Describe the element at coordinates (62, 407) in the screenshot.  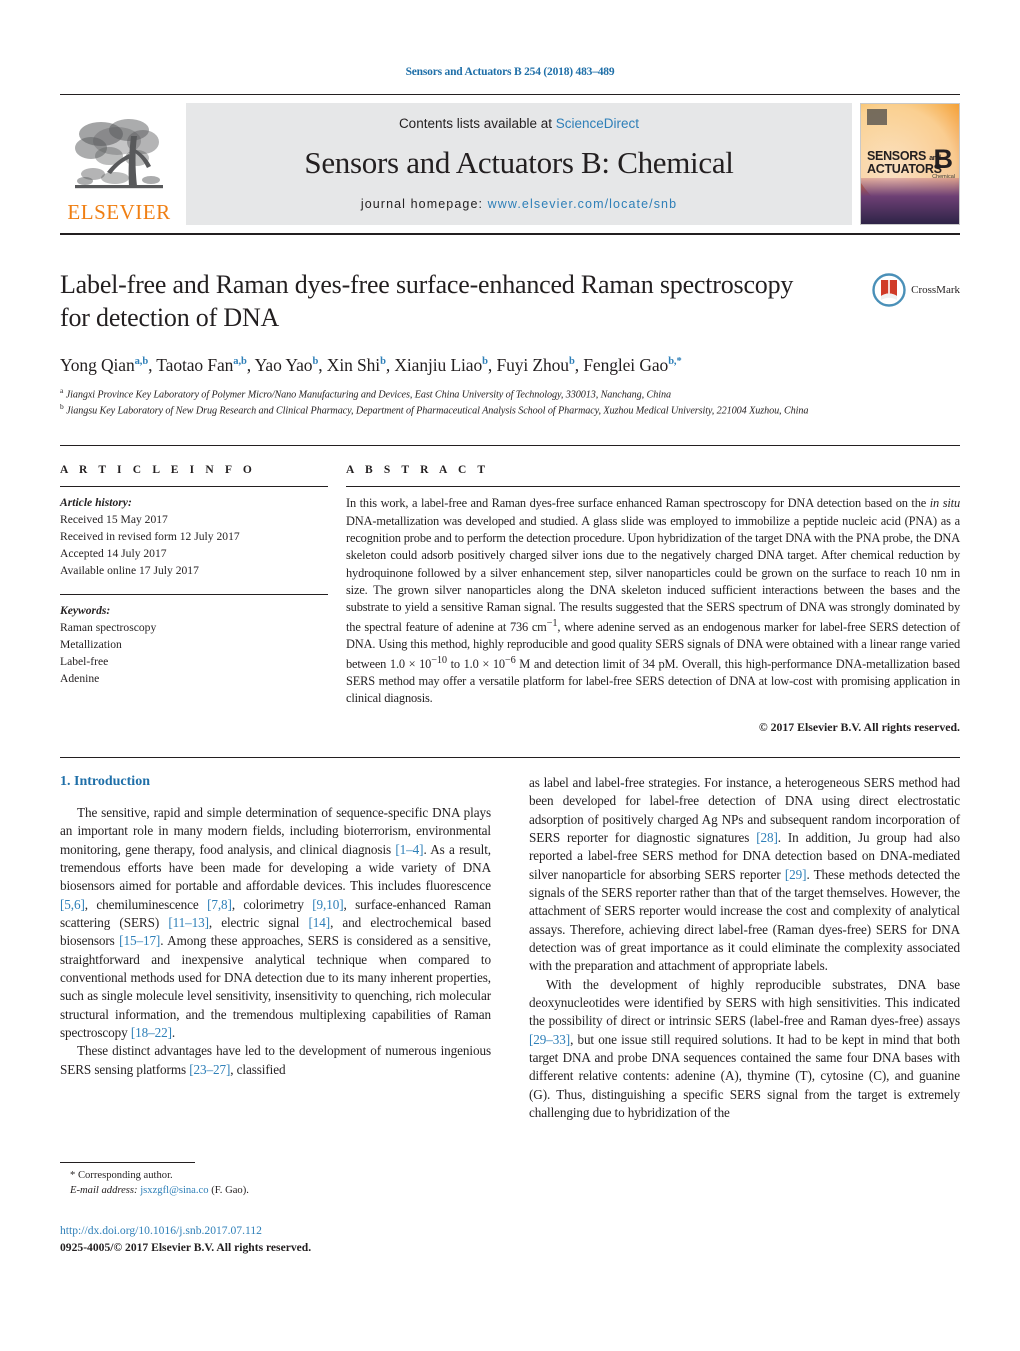
I see `affiliation-mark: b` at that location.